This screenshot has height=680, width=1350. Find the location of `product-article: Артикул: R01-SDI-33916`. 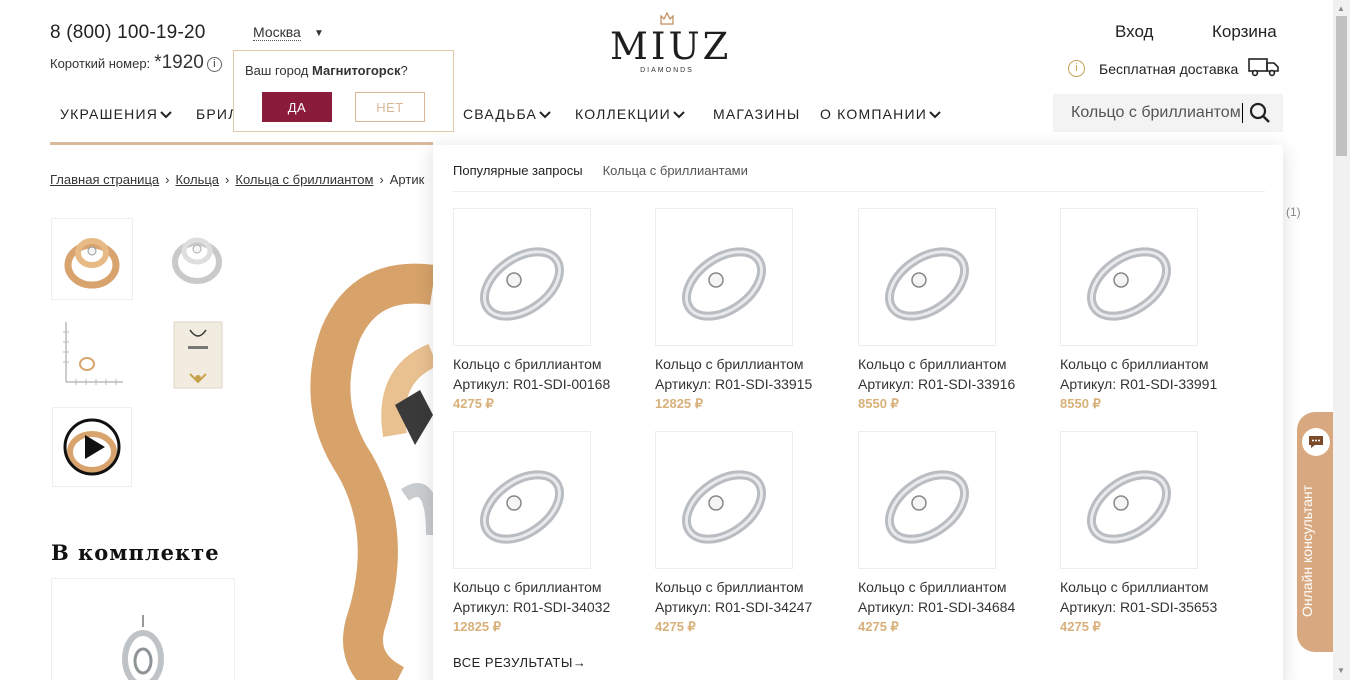

product-article: Артикул: R01-SDI-33916 is located at coordinates (937, 384).